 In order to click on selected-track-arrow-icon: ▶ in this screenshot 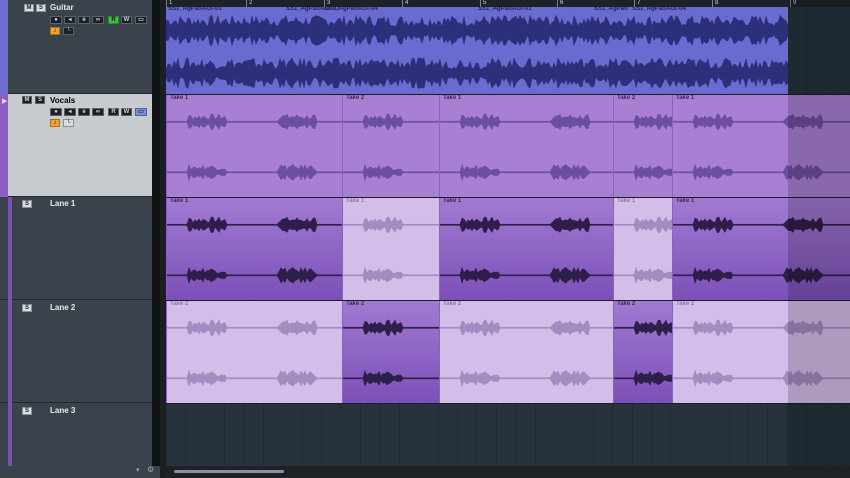, I will do `click(5, 101)`.